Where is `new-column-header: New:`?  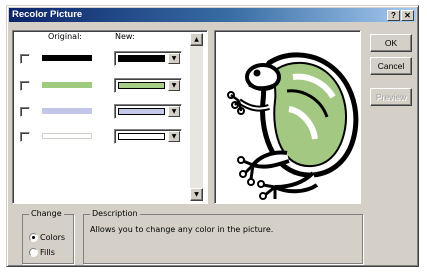 new-column-header: New: is located at coordinates (125, 36).